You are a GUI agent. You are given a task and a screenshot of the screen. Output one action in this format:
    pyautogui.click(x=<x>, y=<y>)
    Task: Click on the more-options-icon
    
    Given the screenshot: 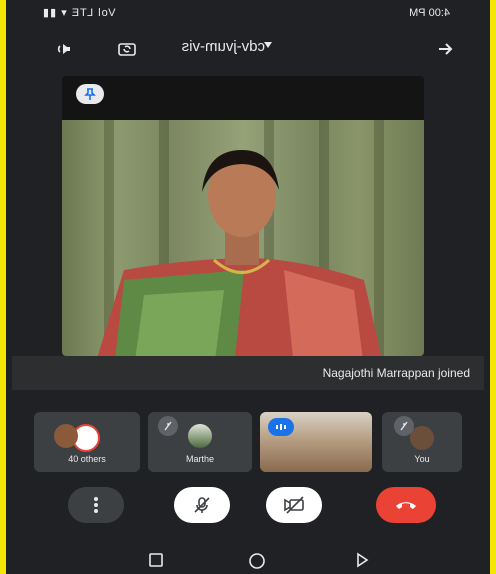 What is the action you would take?
    pyautogui.click(x=96, y=505)
    